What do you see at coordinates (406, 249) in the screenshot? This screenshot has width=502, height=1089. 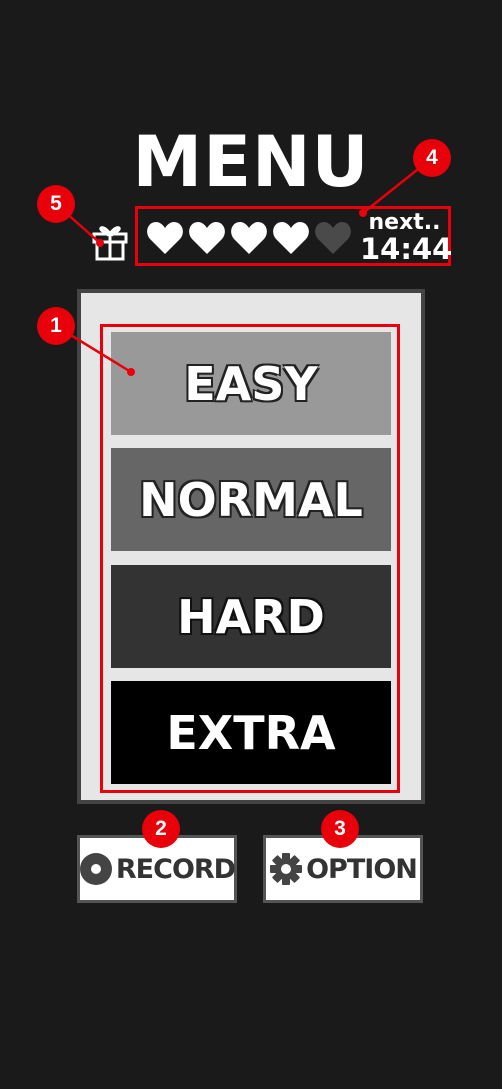 I see `next-life-timer: 14:44` at bounding box center [406, 249].